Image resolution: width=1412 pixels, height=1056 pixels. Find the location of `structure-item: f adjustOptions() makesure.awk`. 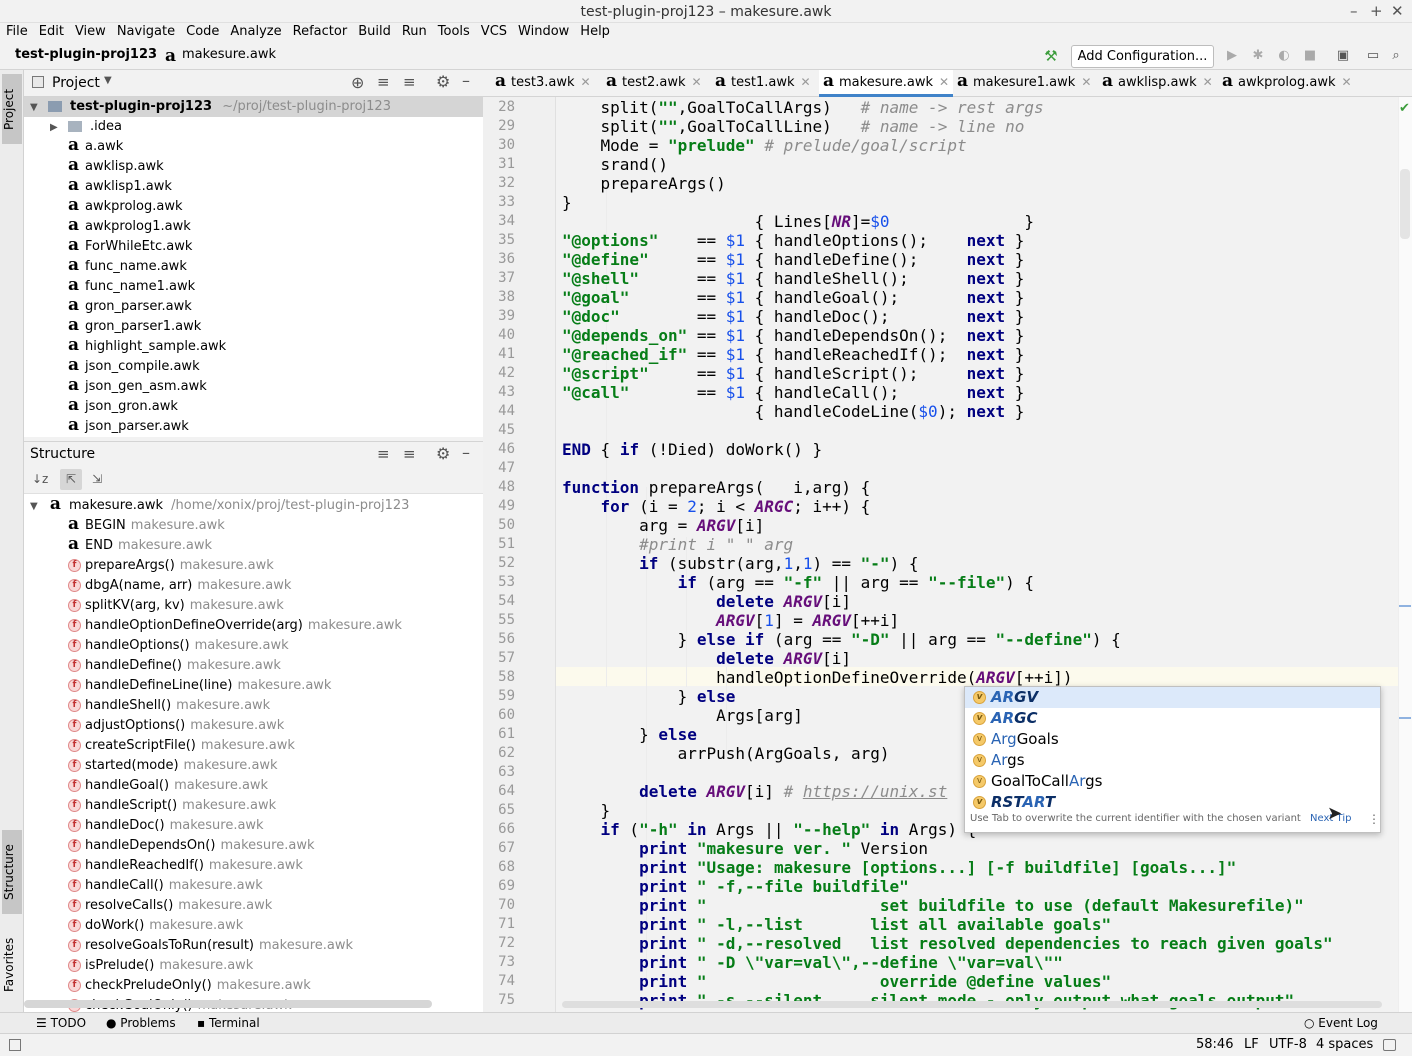

structure-item: f adjustOptions() makesure.awk is located at coordinates (176, 726).